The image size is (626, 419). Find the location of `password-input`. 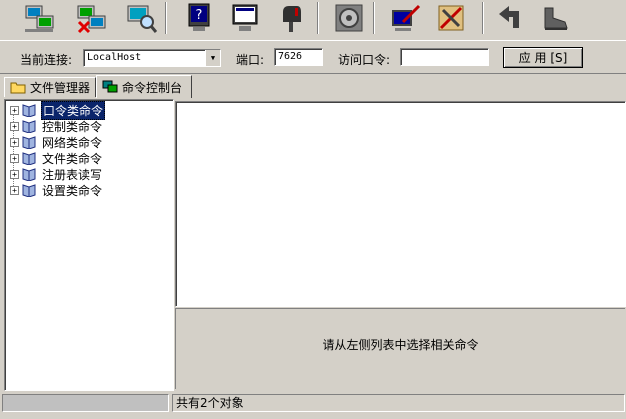

password-input is located at coordinates (444, 57).